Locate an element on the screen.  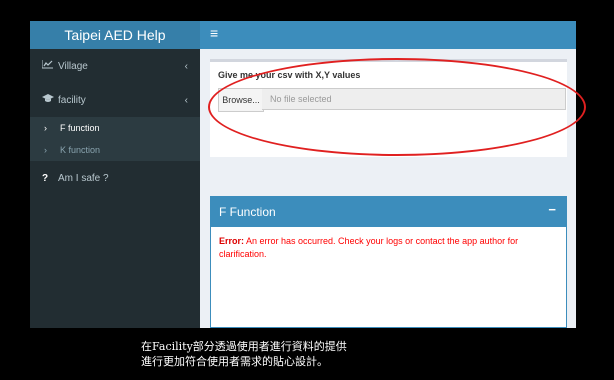
sidebar-toggle-icon: ≡ is located at coordinates (214, 33).